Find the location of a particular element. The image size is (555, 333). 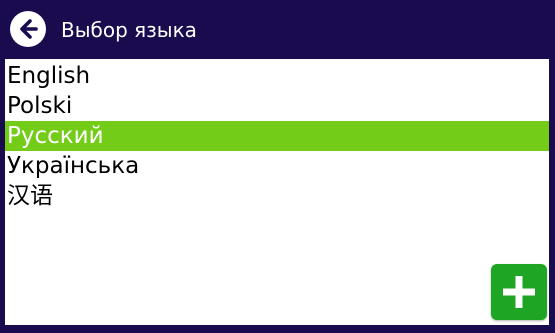

plus-icon is located at coordinates (519, 292).